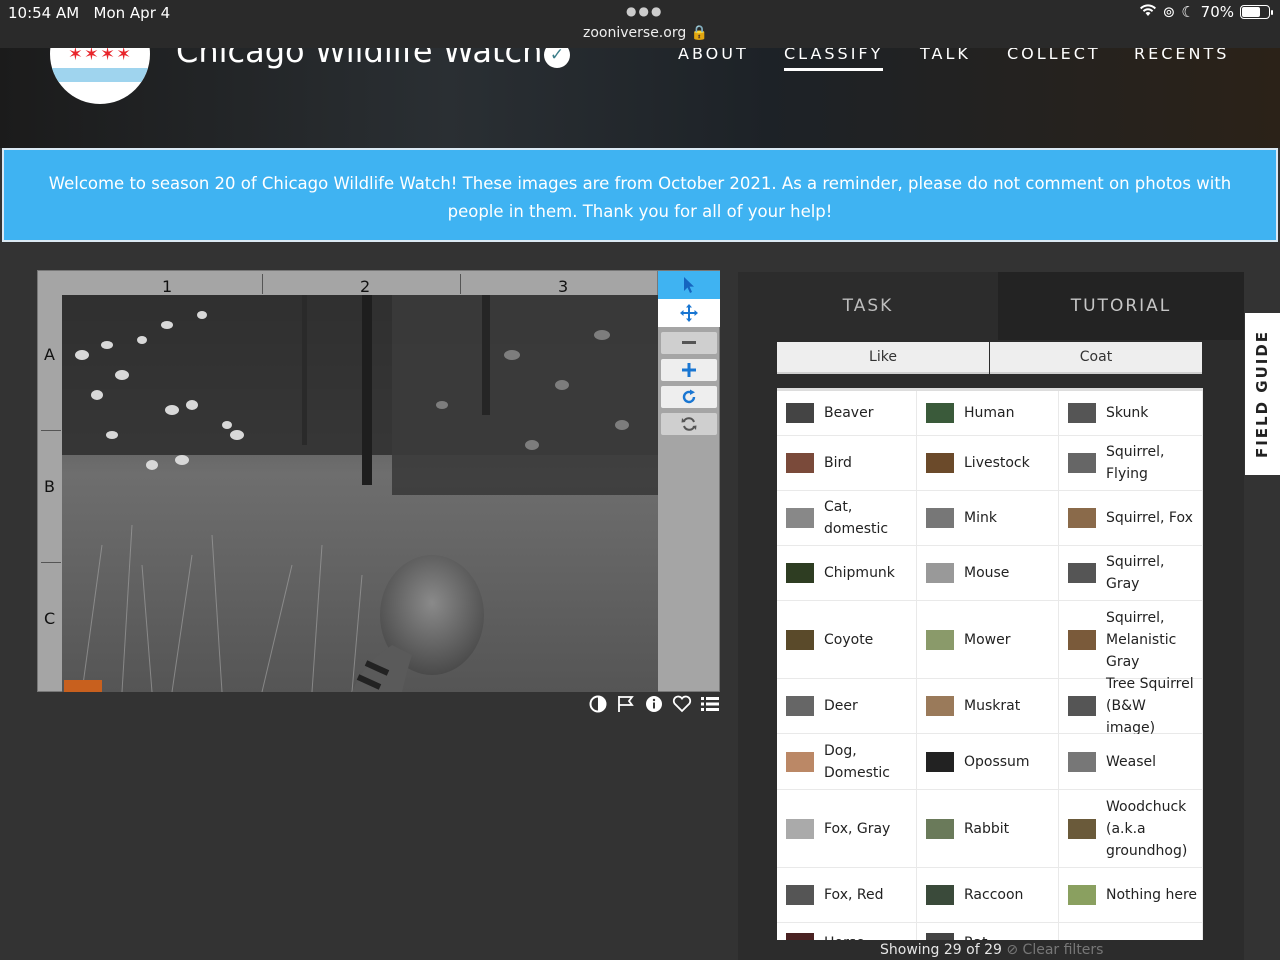  I want to click on choice-label: Mower, so click(987, 639).